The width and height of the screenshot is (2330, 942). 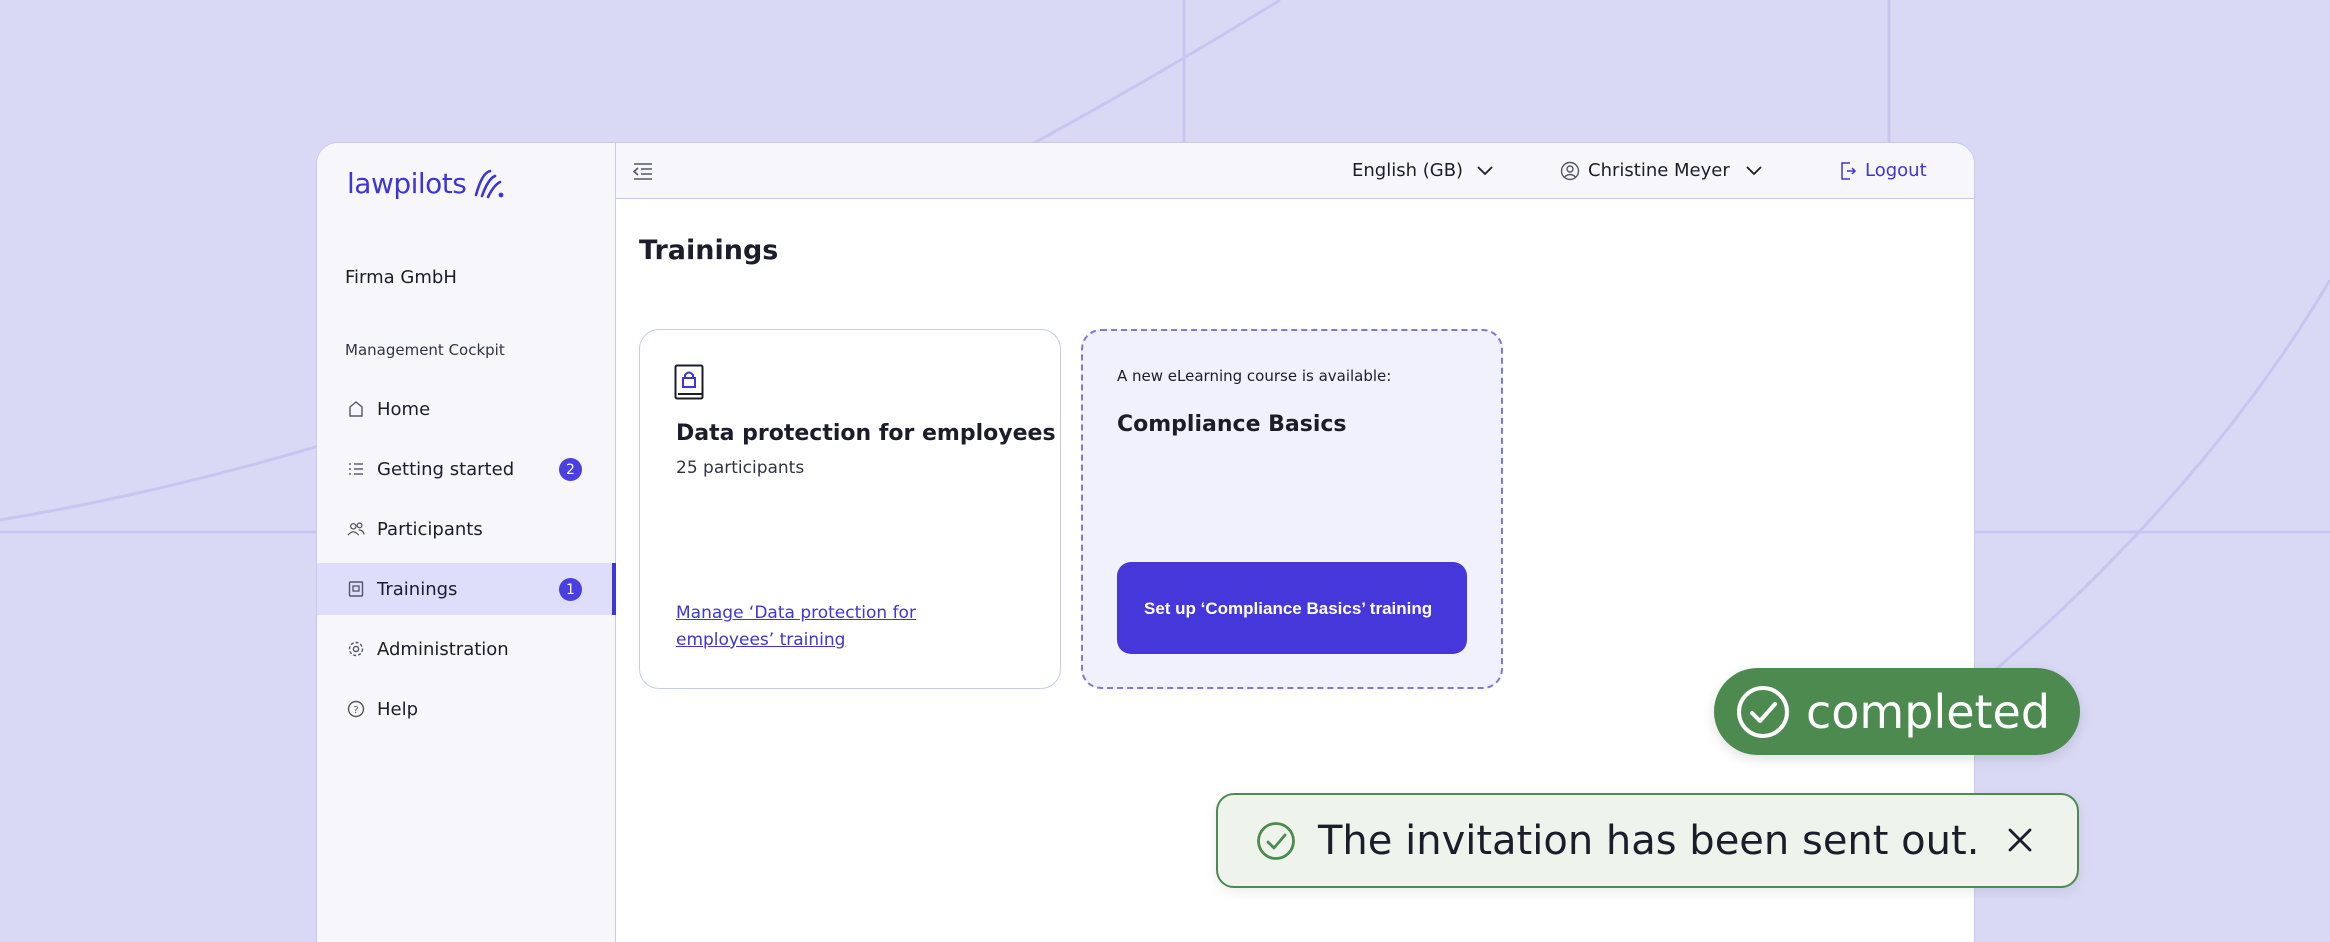 What do you see at coordinates (1254, 376) in the screenshot?
I see `new-course-label: A new eLearning course is available:` at bounding box center [1254, 376].